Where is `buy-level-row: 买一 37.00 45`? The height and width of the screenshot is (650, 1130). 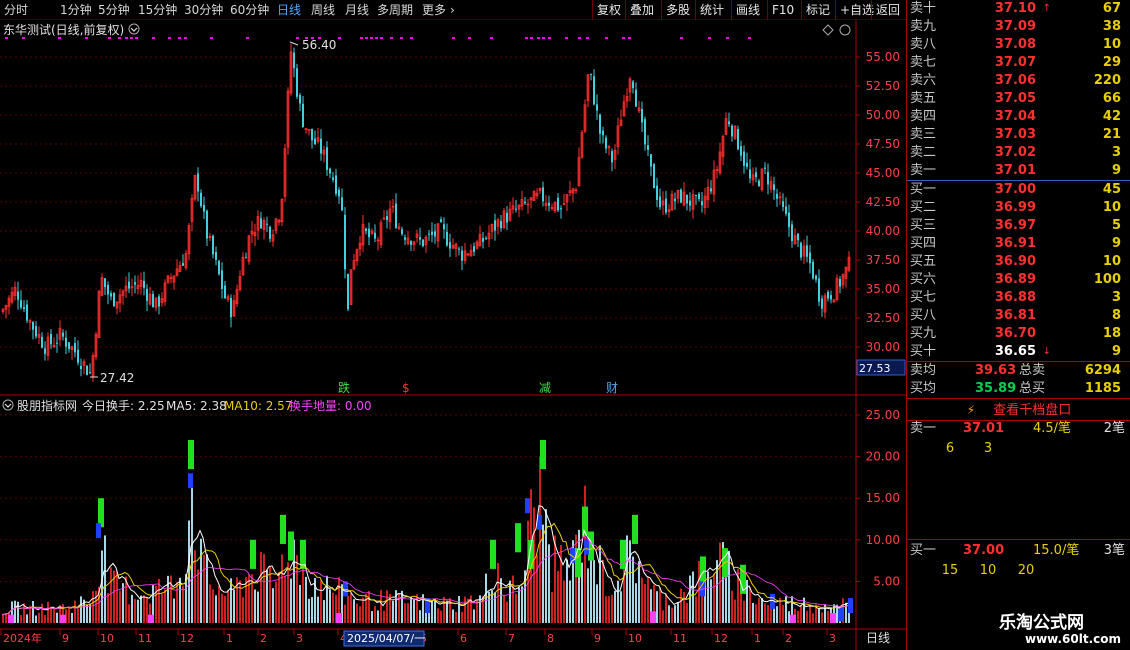 buy-level-row: 买一 37.00 45 is located at coordinates (1018, 190).